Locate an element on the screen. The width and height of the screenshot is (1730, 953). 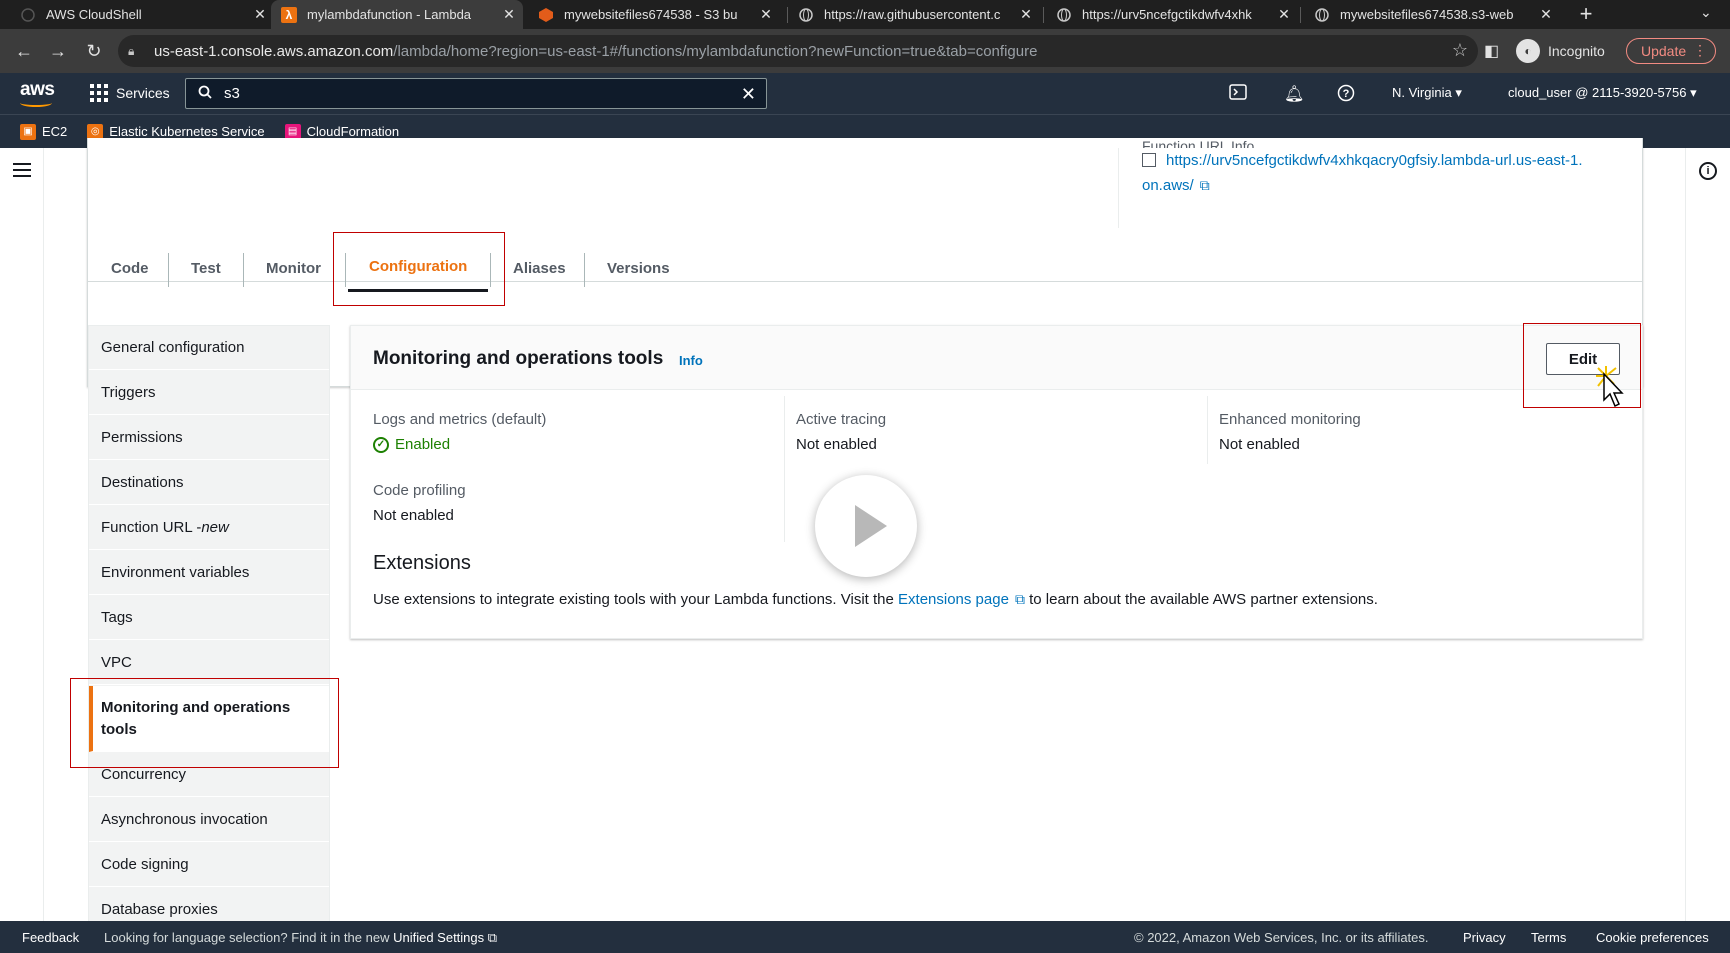
bookmark-star-icon: ☆ is located at coordinates (1460, 50).